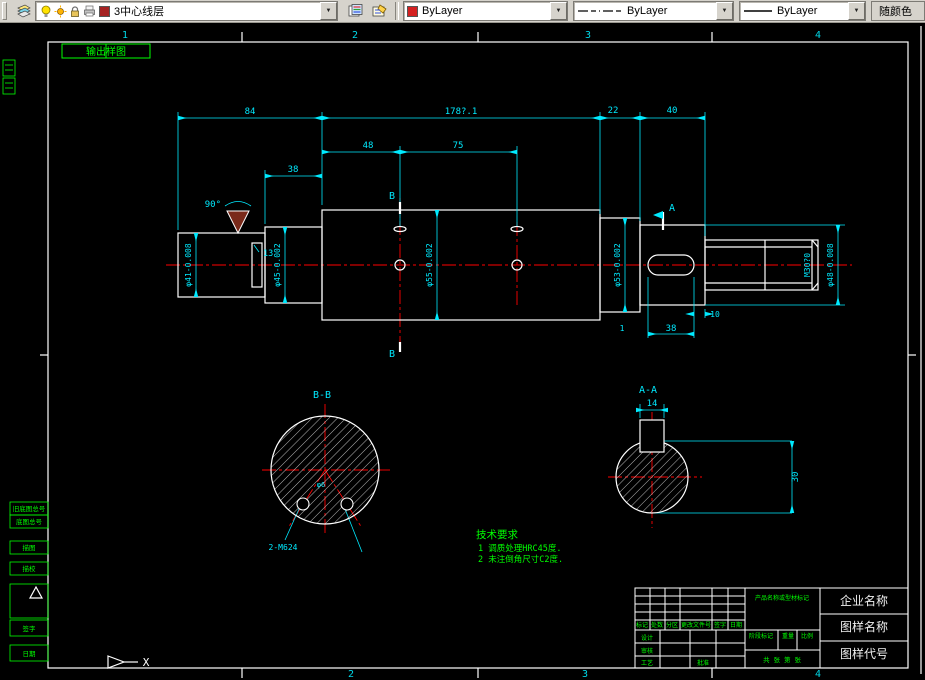 The width and height of the screenshot is (925, 680). Describe the element at coordinates (796, 477) in the screenshot. I see `dim-30: 30` at that location.